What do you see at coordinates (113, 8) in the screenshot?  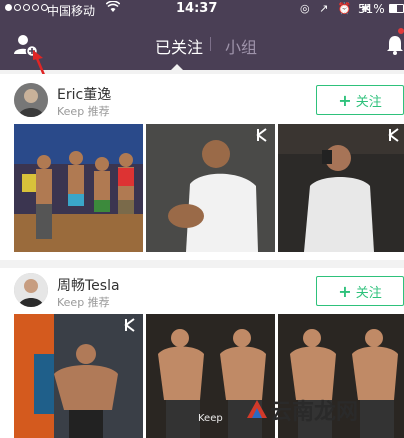 I see `wifi-icon` at bounding box center [113, 8].